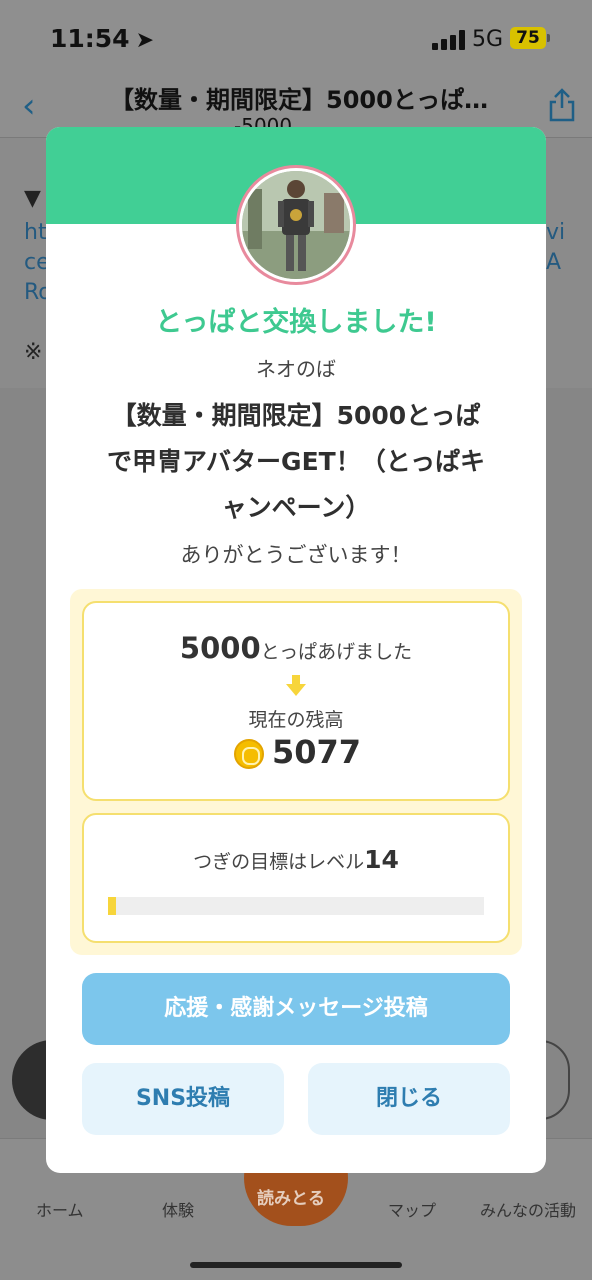 This screenshot has width=592, height=1280. Describe the element at coordinates (562, 105) in the screenshot. I see `share-icon` at that location.